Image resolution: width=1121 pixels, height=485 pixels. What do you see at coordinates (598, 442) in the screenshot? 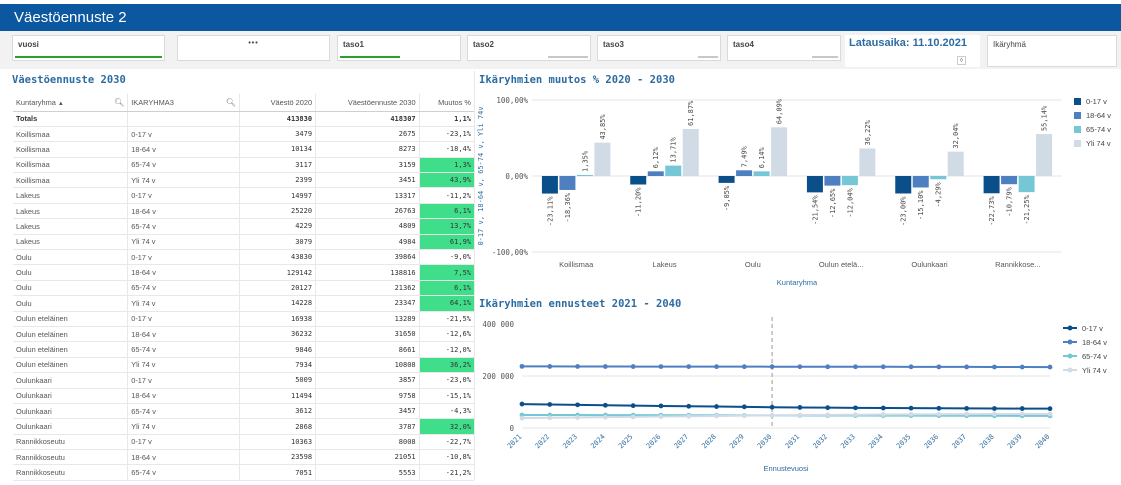
I see `x-tick-label: 2024` at bounding box center [598, 442].